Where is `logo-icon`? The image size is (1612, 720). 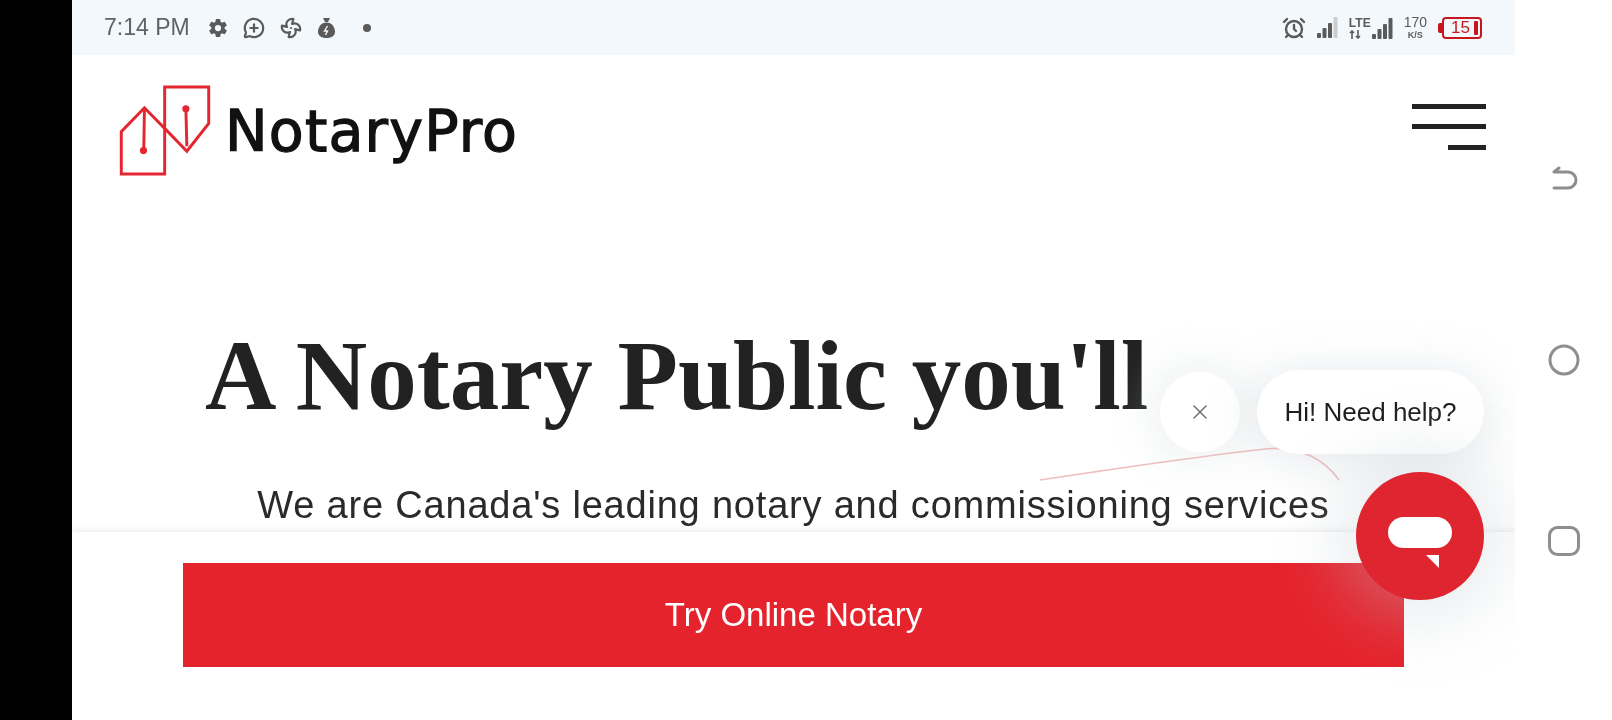
logo-icon is located at coordinates (165, 131).